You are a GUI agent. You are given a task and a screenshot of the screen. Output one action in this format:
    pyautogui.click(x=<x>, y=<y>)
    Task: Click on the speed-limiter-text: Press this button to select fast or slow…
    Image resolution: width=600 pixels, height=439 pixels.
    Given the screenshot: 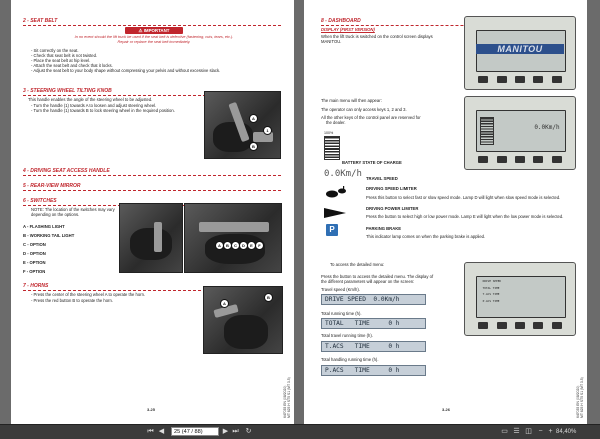 What is the action you would take?
    pyautogui.click(x=463, y=197)
    